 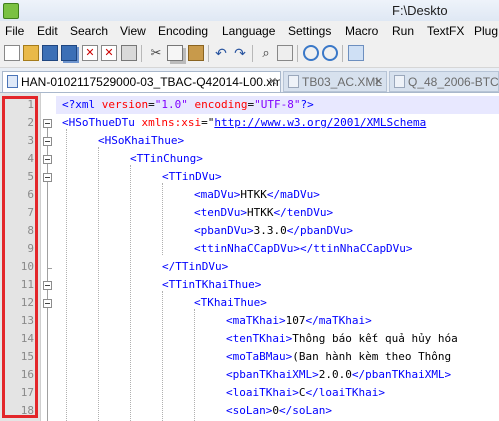 I want to click on tab-tb03-ac: TB03_AC.XML ✕, so click(x=335, y=81).